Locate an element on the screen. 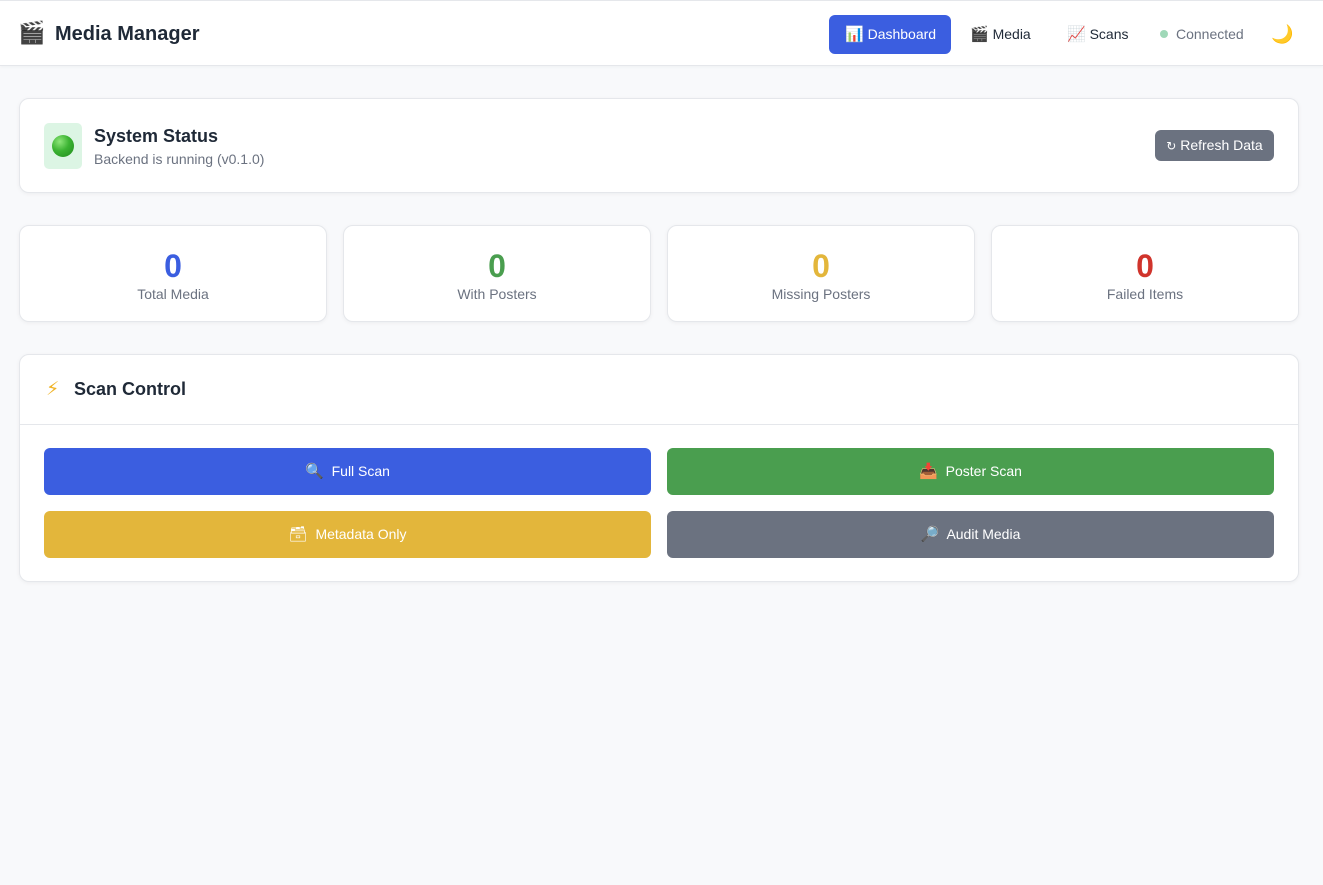 The height and width of the screenshot is (885, 1323). metadata-only-button: 🗃 Metadata Only is located at coordinates (347, 534).